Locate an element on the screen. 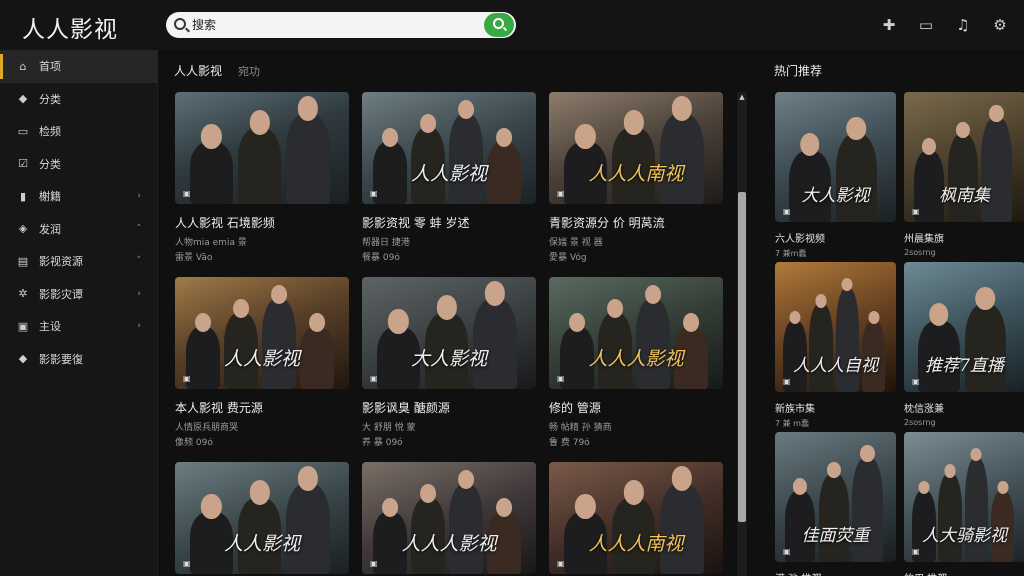 This screenshot has width=1024, height=576. sidebar-item: ⌂ 首项 is located at coordinates (78, 66).